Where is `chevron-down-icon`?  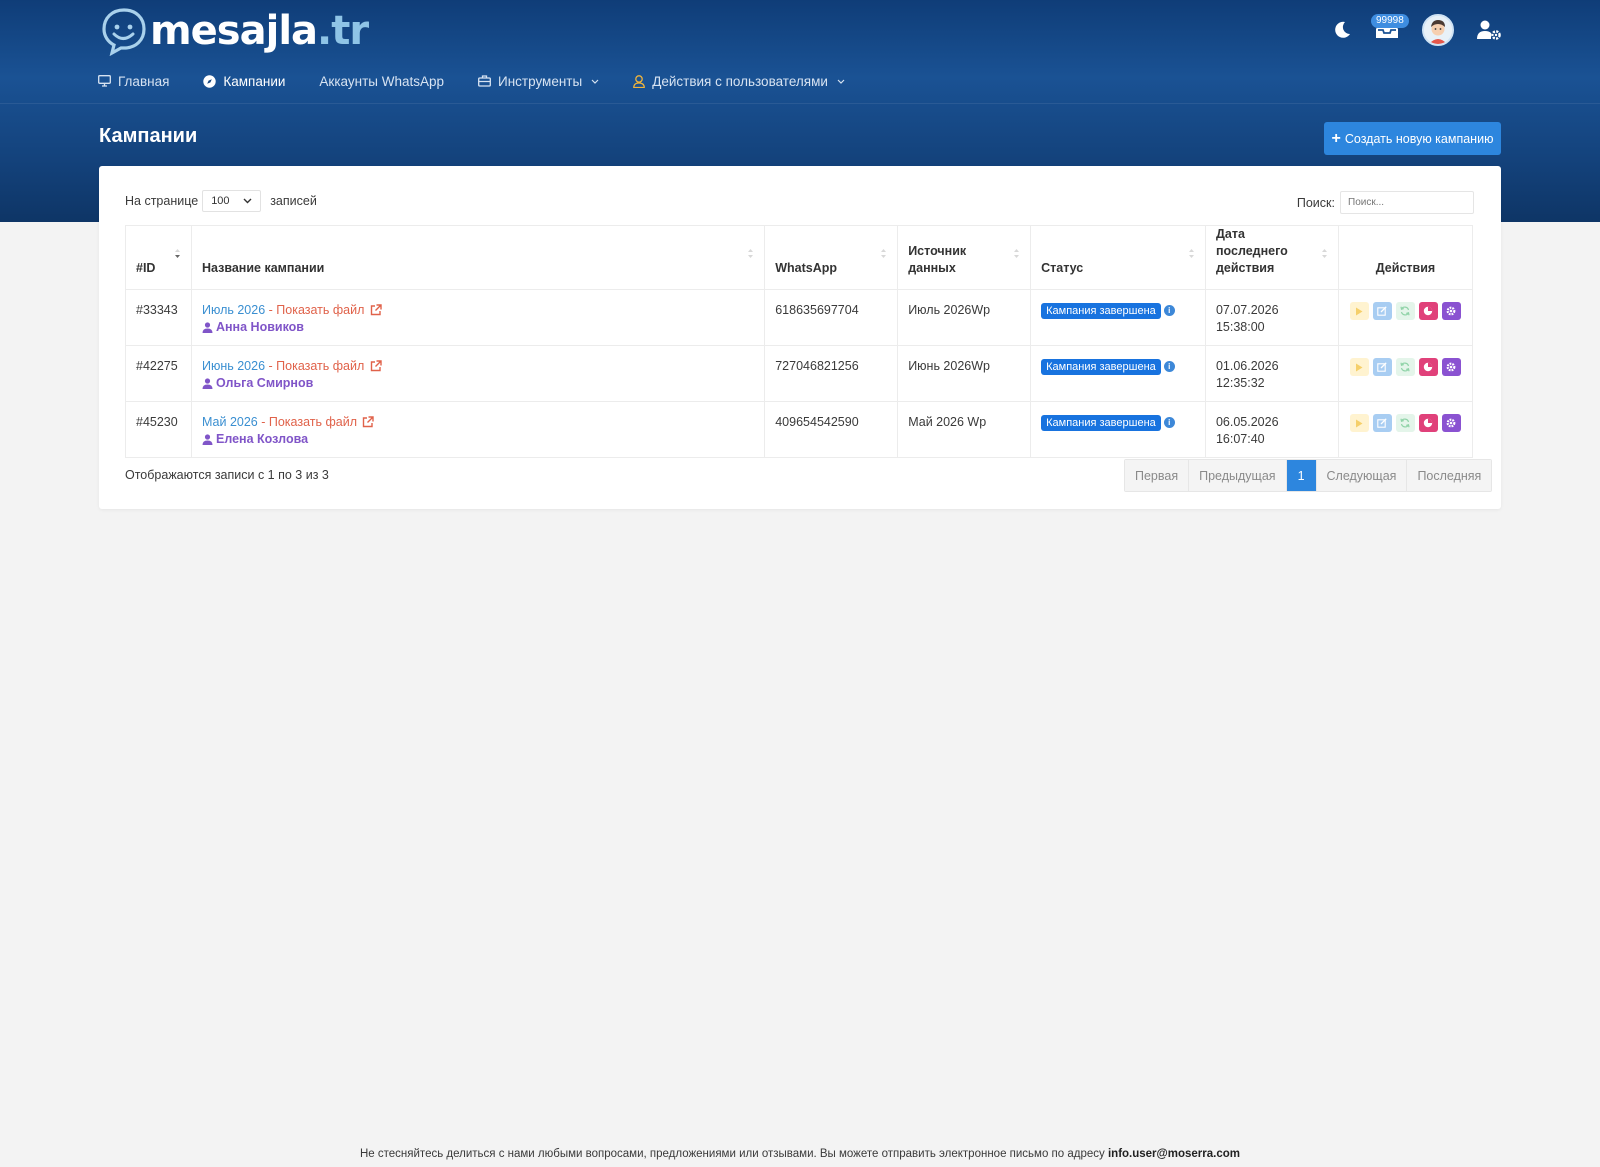
chevron-down-icon is located at coordinates (841, 81).